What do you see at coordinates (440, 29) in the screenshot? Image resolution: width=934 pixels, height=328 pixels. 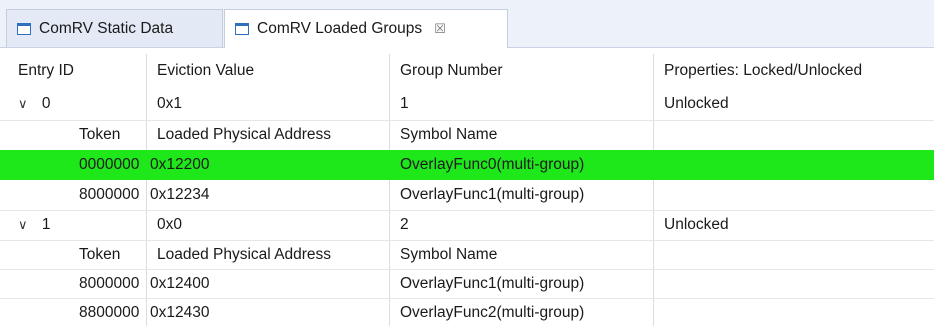 I see `close-icon: ☒` at bounding box center [440, 29].